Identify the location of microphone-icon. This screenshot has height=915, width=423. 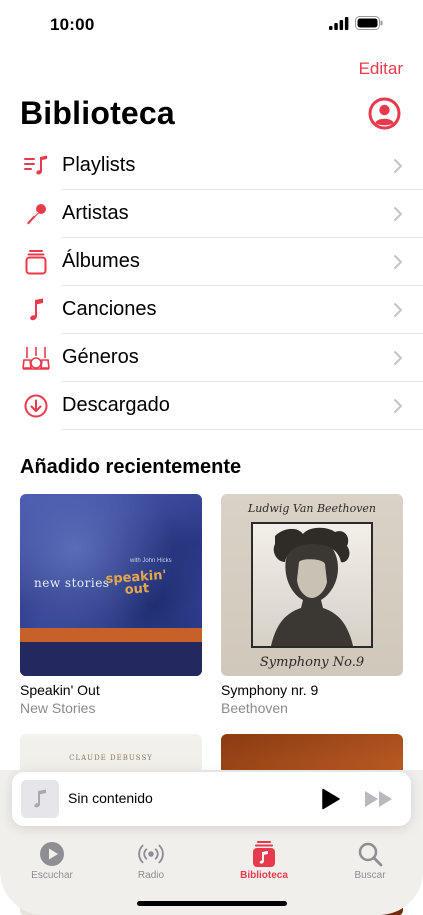
(36, 214).